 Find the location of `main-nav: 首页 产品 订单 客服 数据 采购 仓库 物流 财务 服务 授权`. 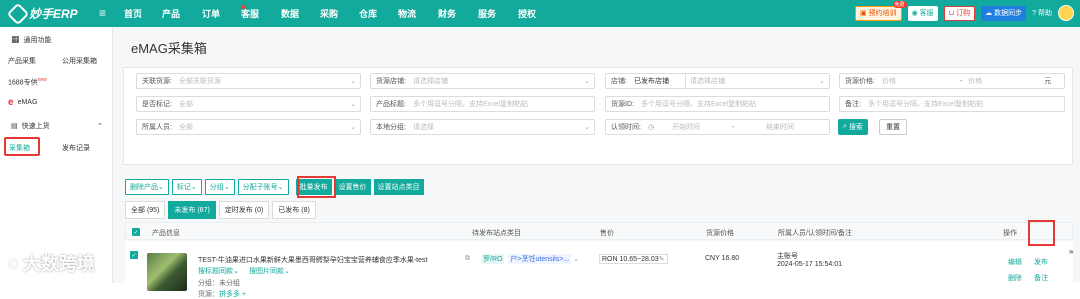

main-nav: 首页 产品 订单 客服 数据 采购 仓库 物流 财务 服务 授权 is located at coordinates (341, 12).